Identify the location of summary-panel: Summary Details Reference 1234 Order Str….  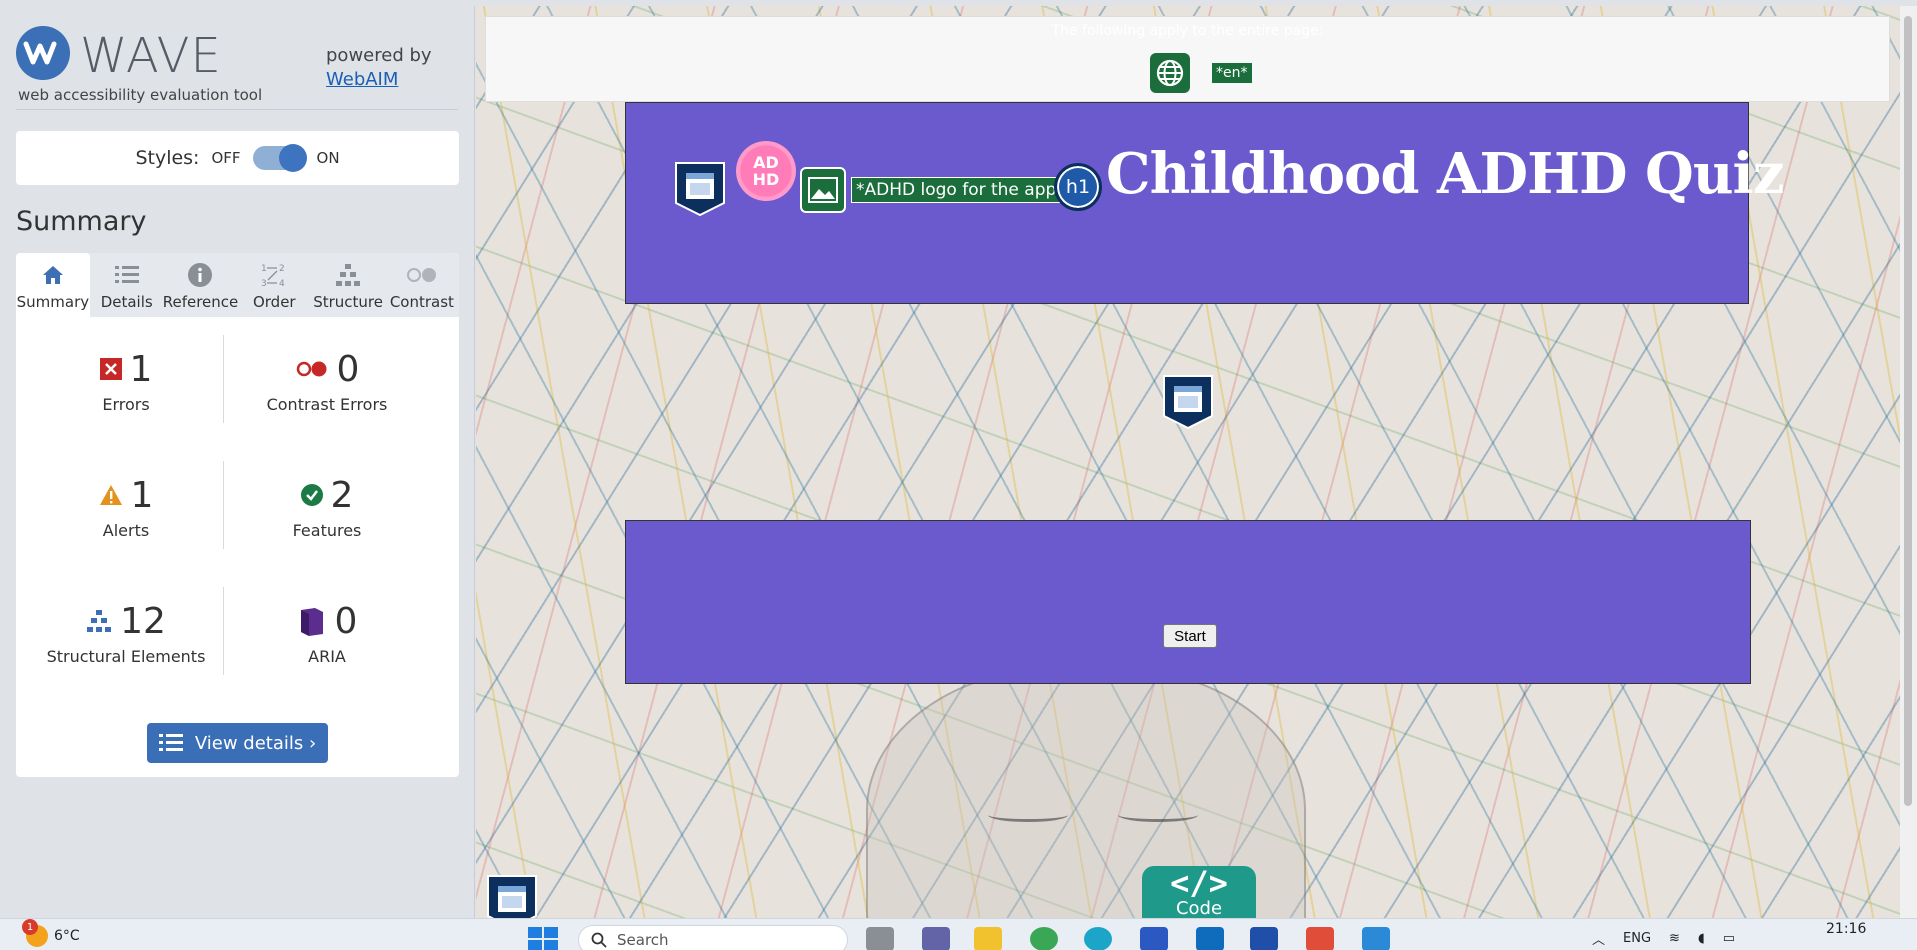
(237, 515).